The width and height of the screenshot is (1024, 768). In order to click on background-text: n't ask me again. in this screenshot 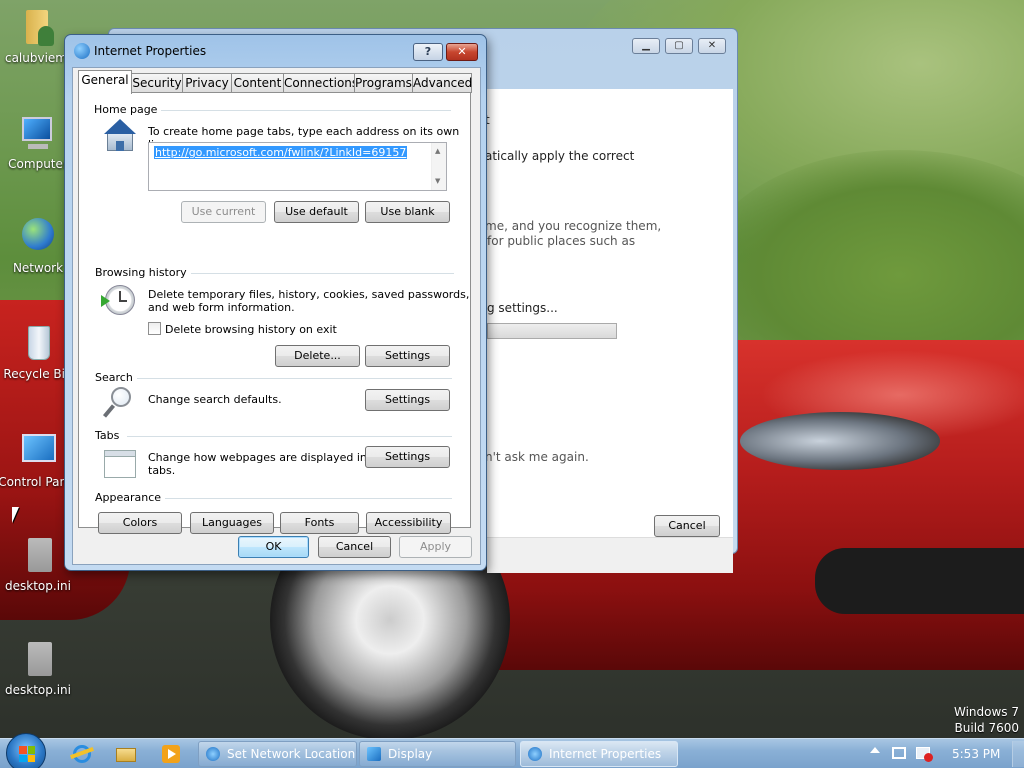, I will do `click(537, 457)`.